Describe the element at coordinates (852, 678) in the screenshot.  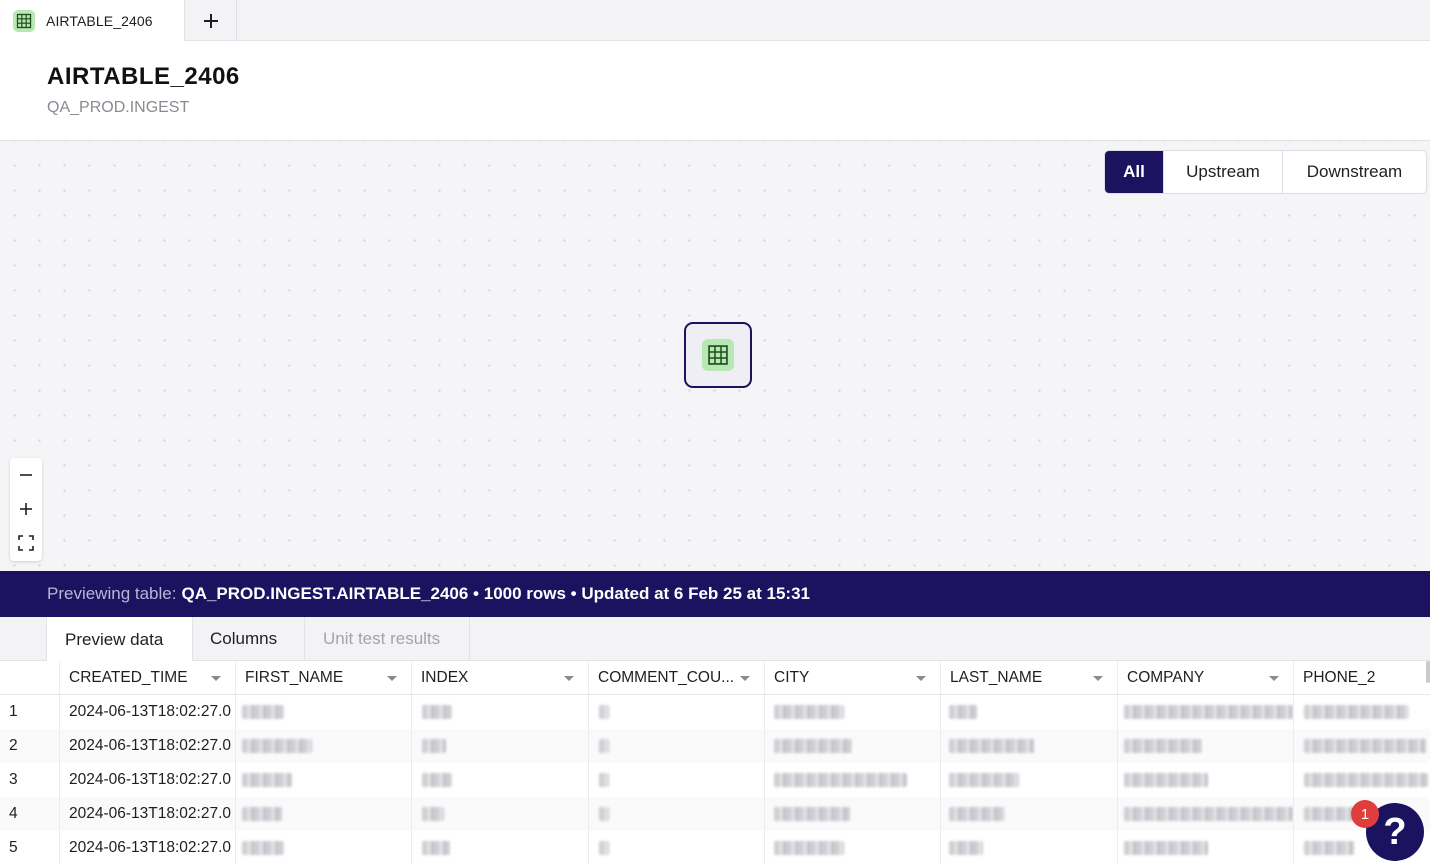
I see `column-header: CITY` at that location.